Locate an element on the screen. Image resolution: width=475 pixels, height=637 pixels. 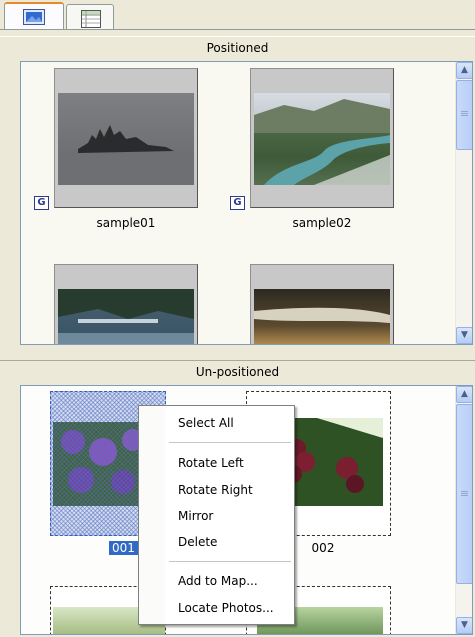
tab-underline is located at coordinates (237, 29).